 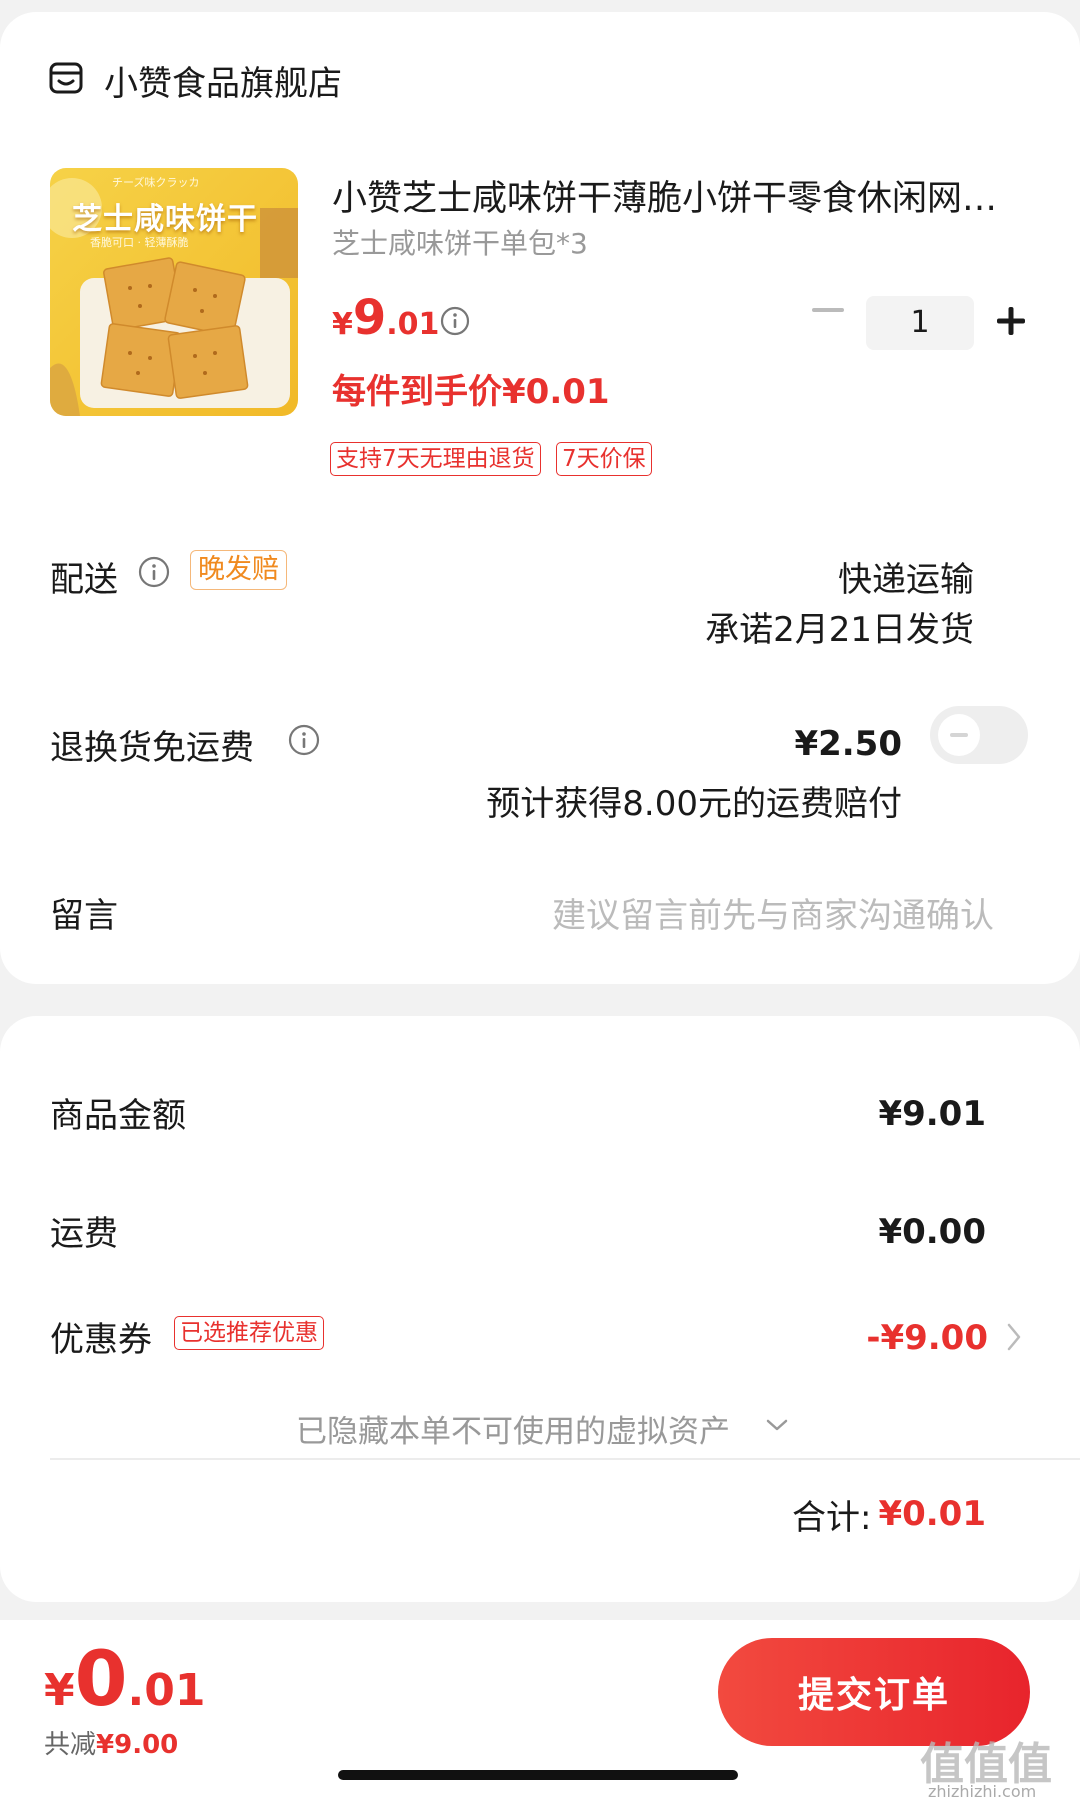 I want to click on product-price: ¥9.01, so click(x=385, y=318).